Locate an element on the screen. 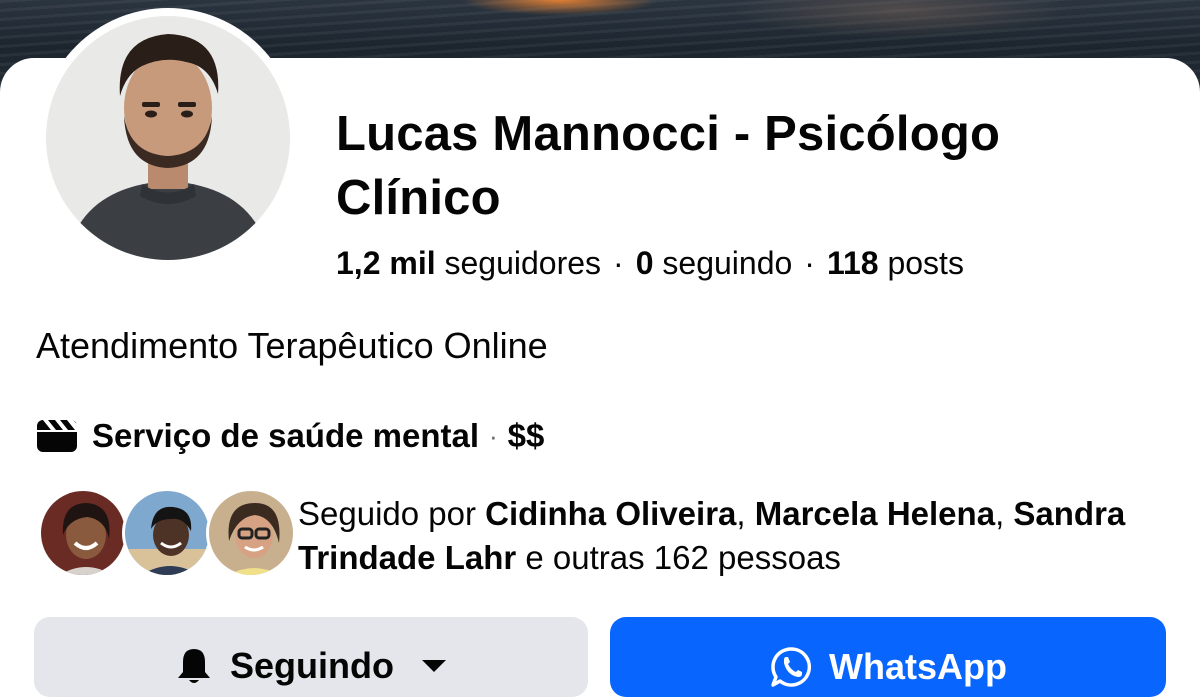  profile-category: Serviço de saúde mental · $$ is located at coordinates (290, 436).